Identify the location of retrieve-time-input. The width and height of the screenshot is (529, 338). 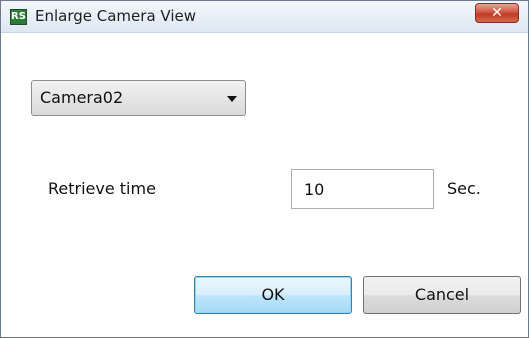
(362, 189).